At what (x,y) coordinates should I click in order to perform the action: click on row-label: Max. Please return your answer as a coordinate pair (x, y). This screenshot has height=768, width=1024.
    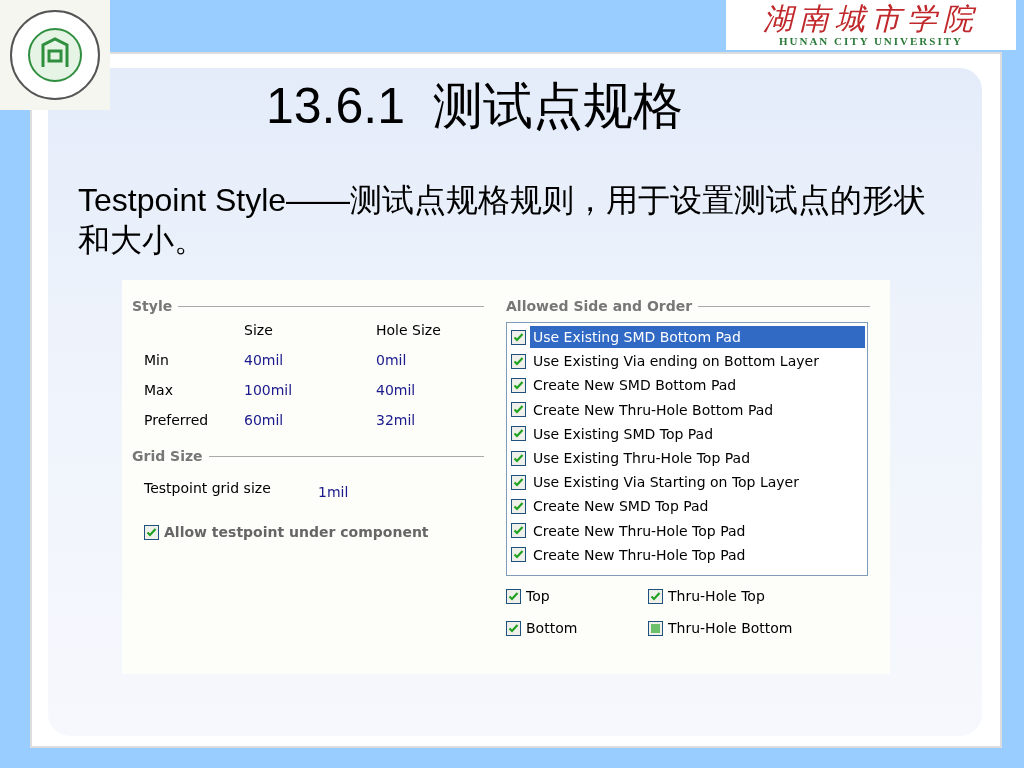
    Looking at the image, I should click on (159, 390).